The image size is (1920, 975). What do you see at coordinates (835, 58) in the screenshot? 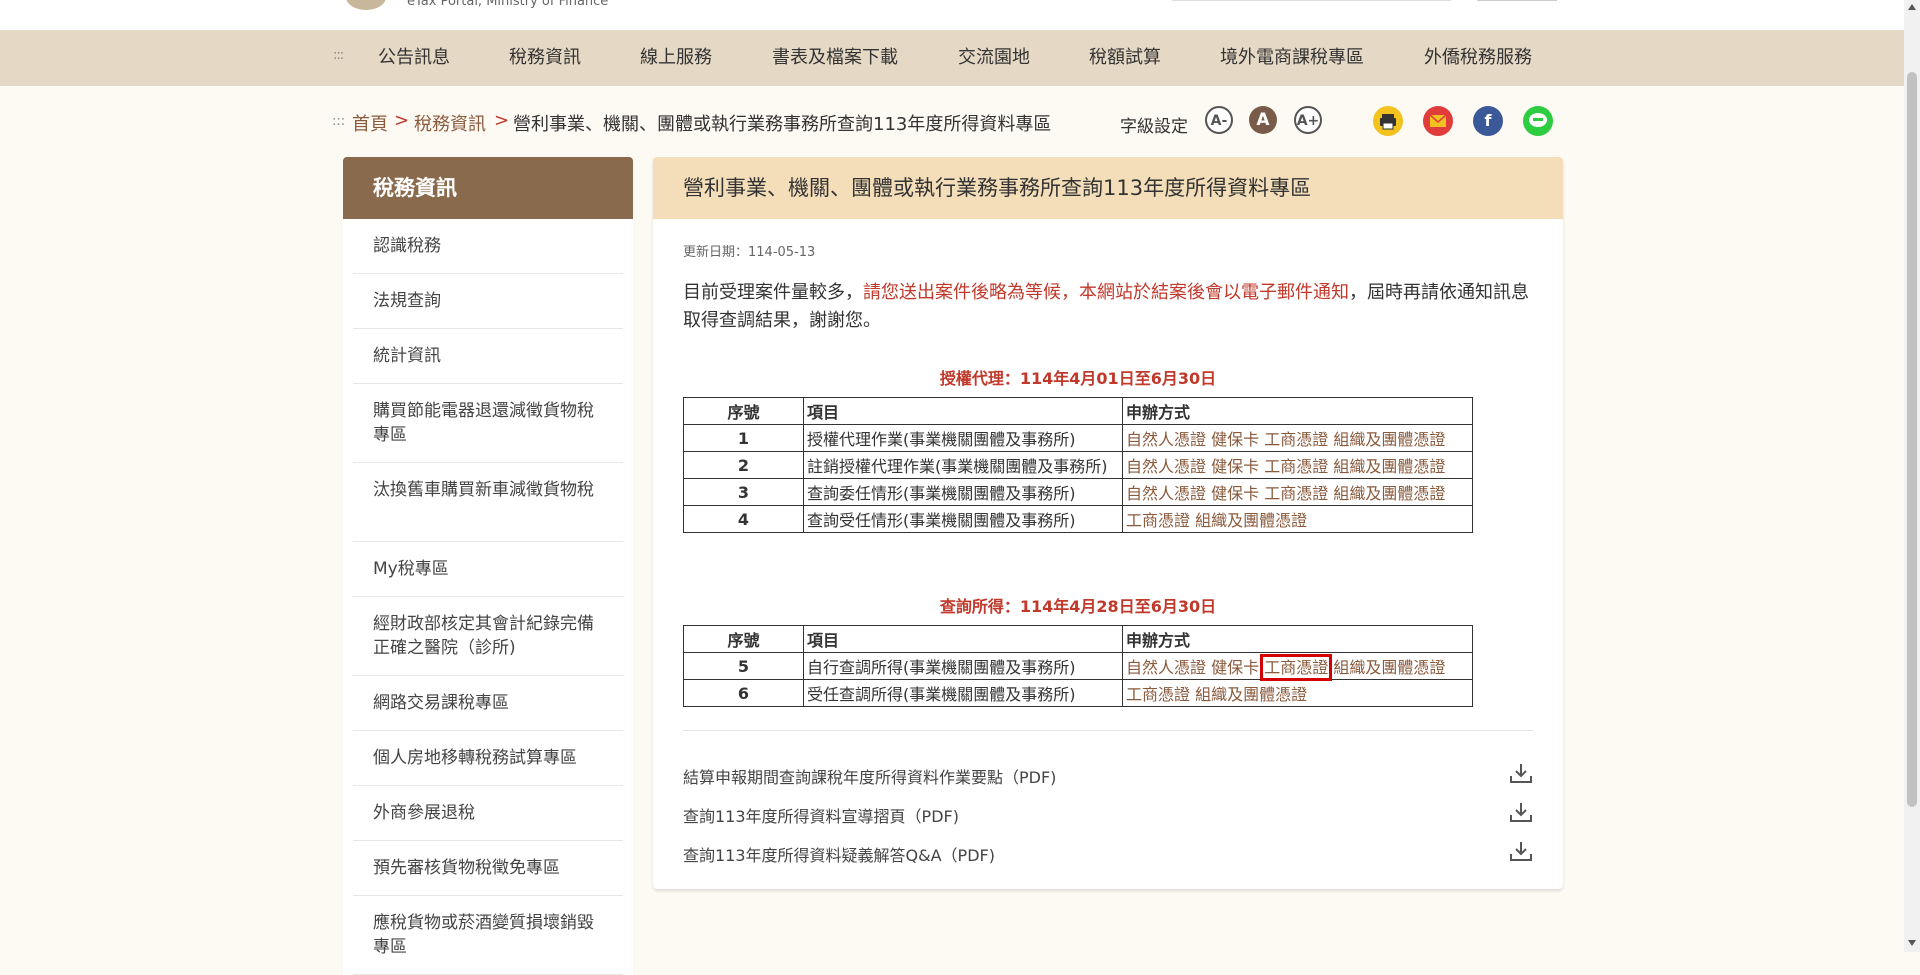
I see `nav-item-forms-download: 書表及檔案下載` at bounding box center [835, 58].